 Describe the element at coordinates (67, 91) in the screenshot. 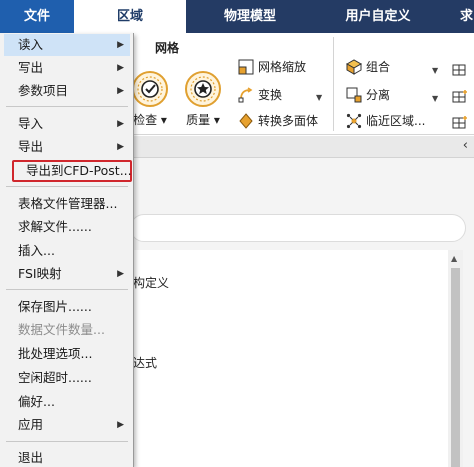

I see `menu-item-parametric-project: 参数项目 ▶` at that location.